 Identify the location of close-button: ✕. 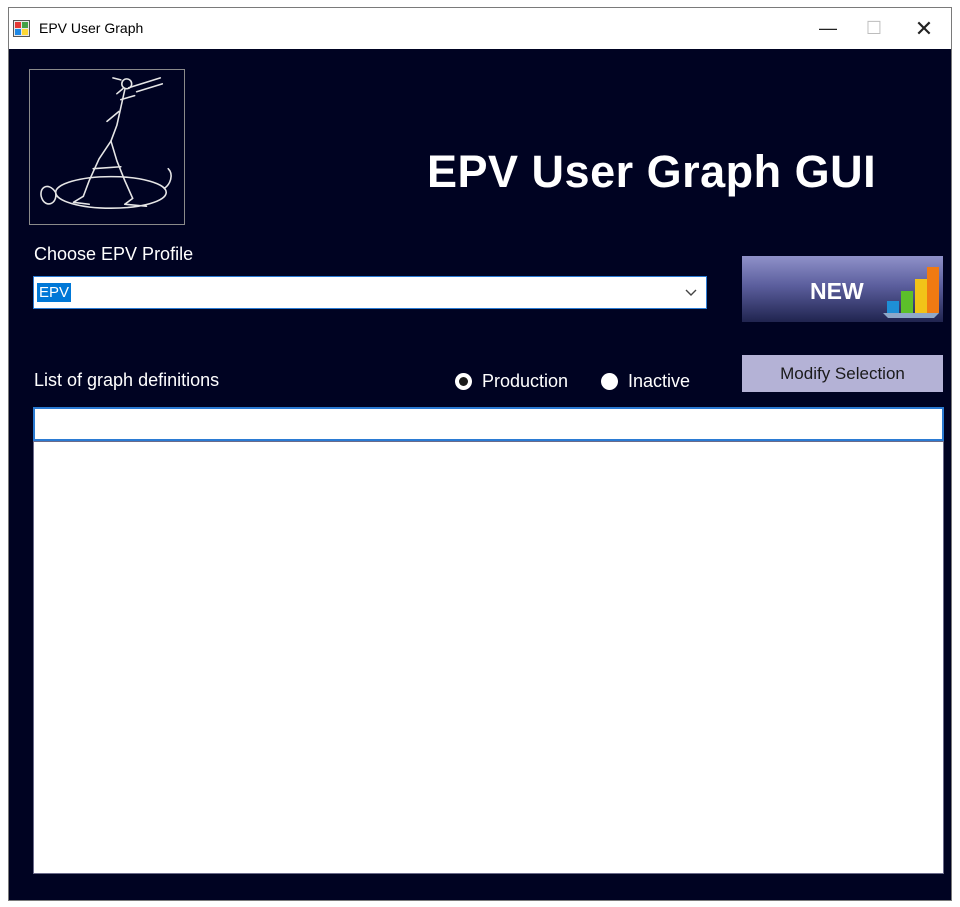
(924, 28).